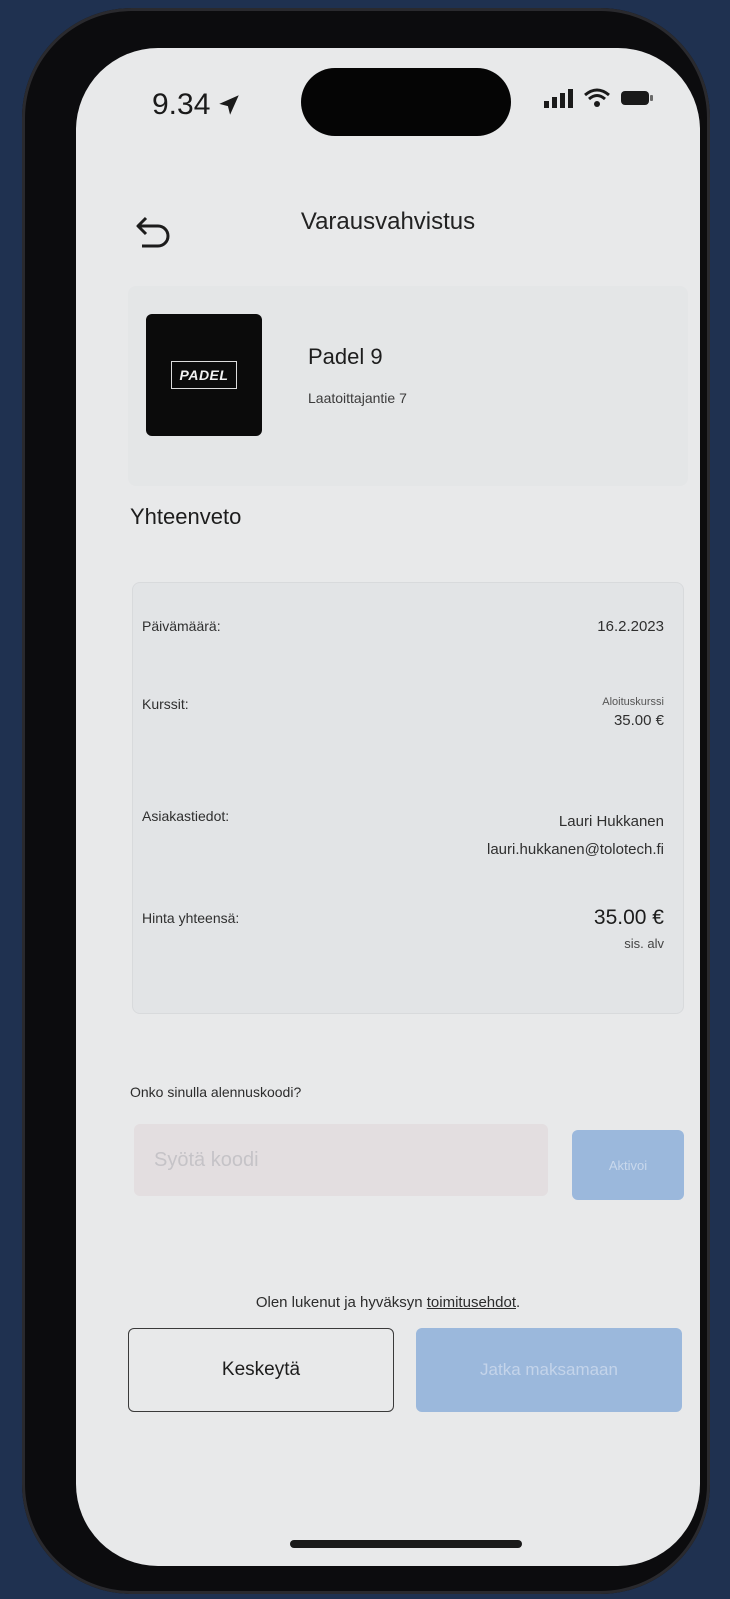  What do you see at coordinates (388, 221) in the screenshot?
I see `page-title: Varausvahvistus` at bounding box center [388, 221].